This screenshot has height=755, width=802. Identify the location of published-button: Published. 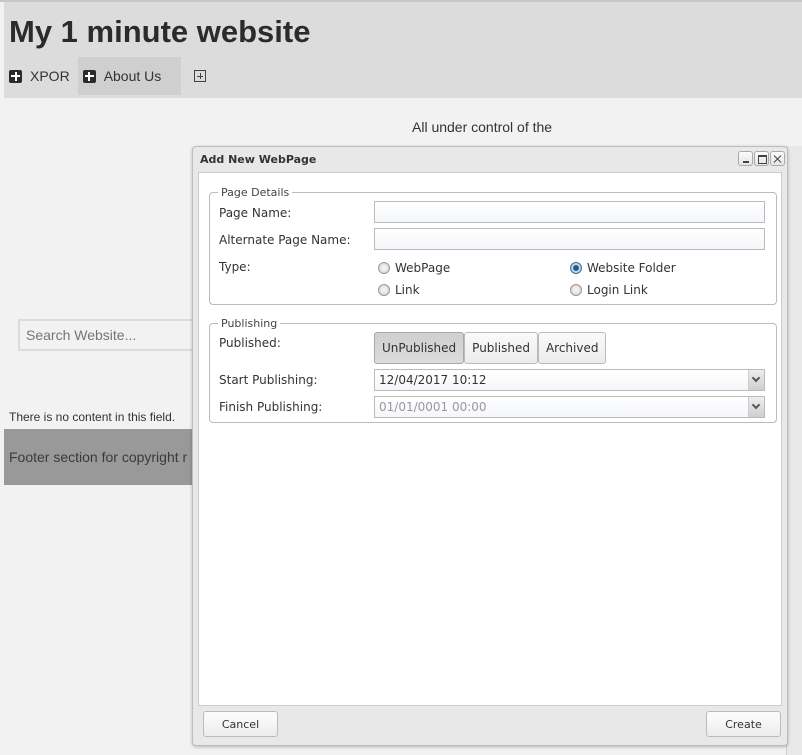
(501, 348).